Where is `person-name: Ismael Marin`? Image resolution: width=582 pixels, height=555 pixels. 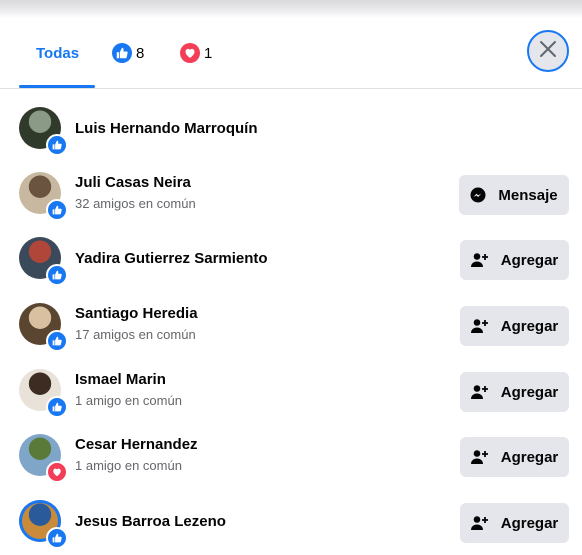 person-name: Ismael Marin is located at coordinates (120, 379).